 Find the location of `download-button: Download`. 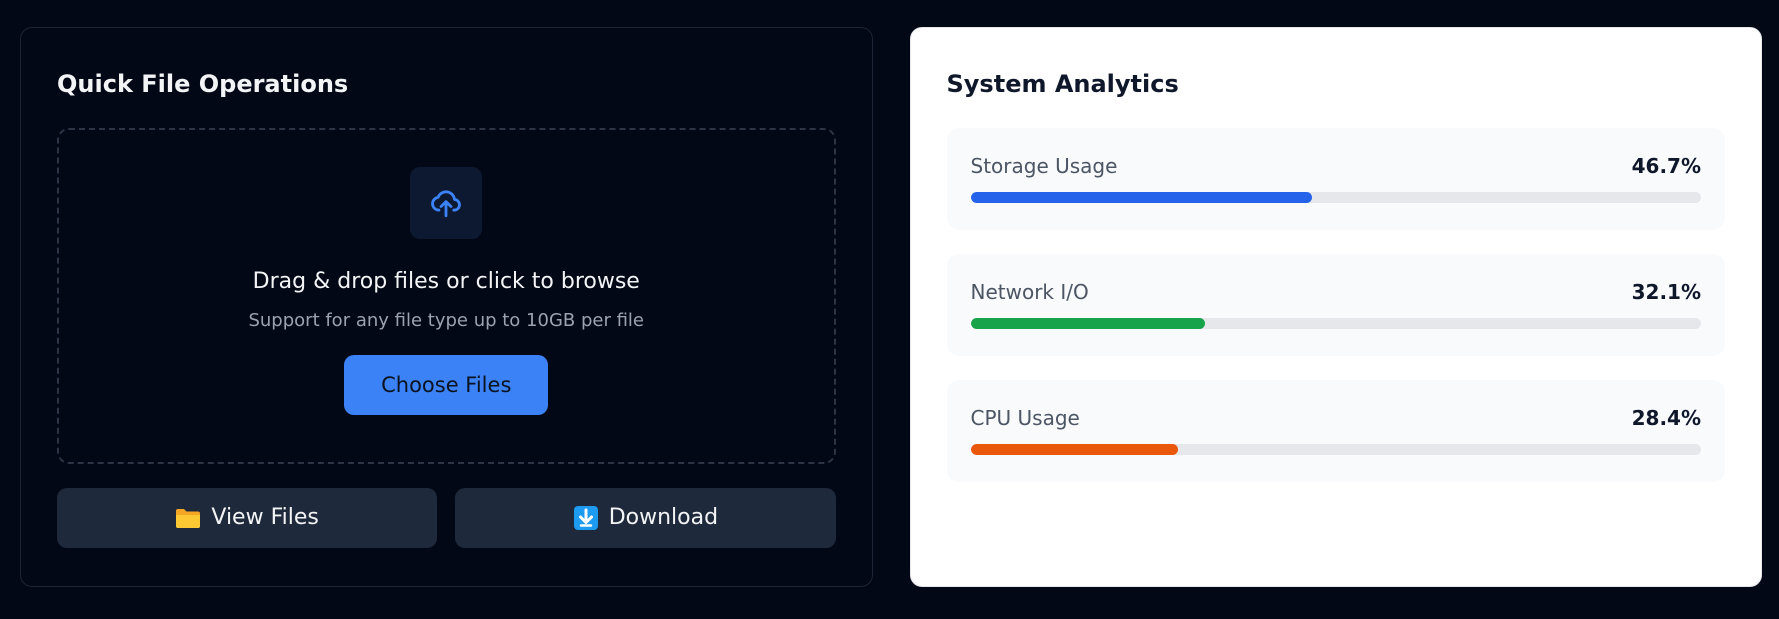

download-button: Download is located at coordinates (645, 517).